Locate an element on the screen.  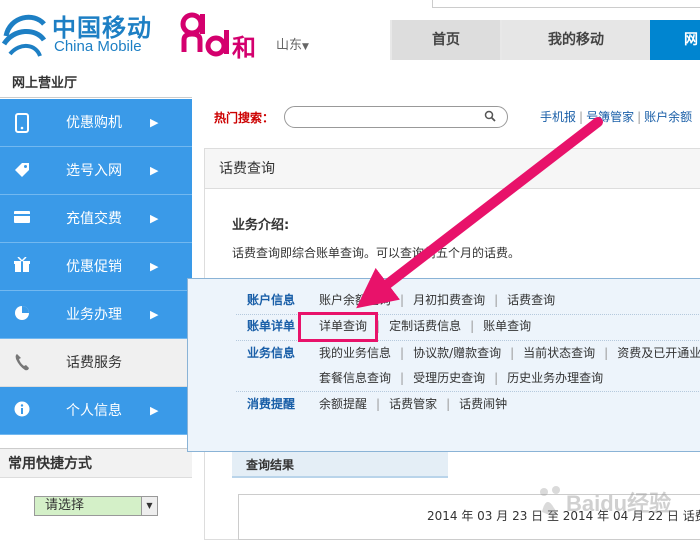
intro-title: 业务介绍: is located at coordinates (261, 225).